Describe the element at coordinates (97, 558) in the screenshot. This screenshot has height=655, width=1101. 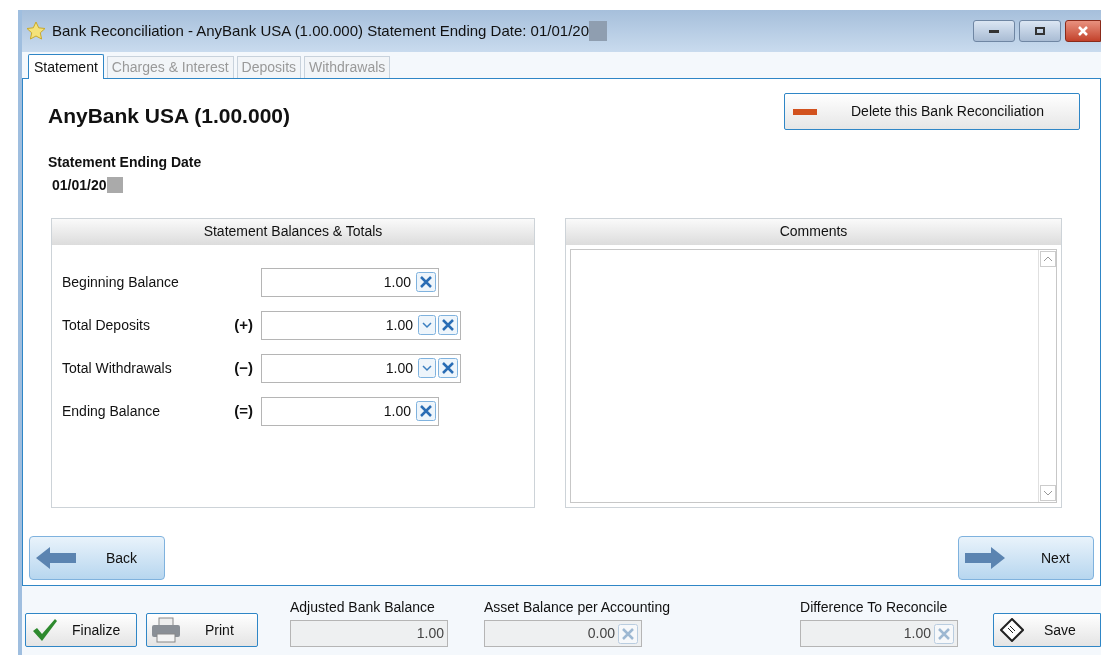
I see `back-button: Back` at that location.